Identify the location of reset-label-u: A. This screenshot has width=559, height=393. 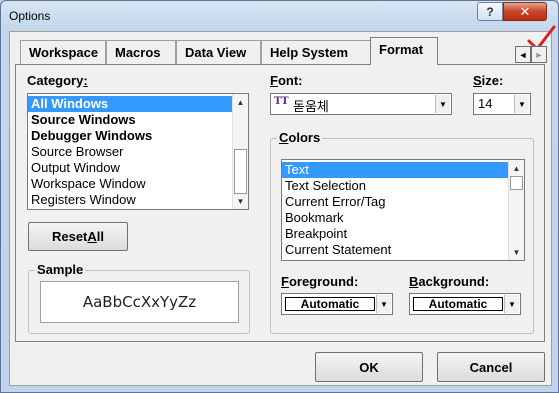
(92, 236).